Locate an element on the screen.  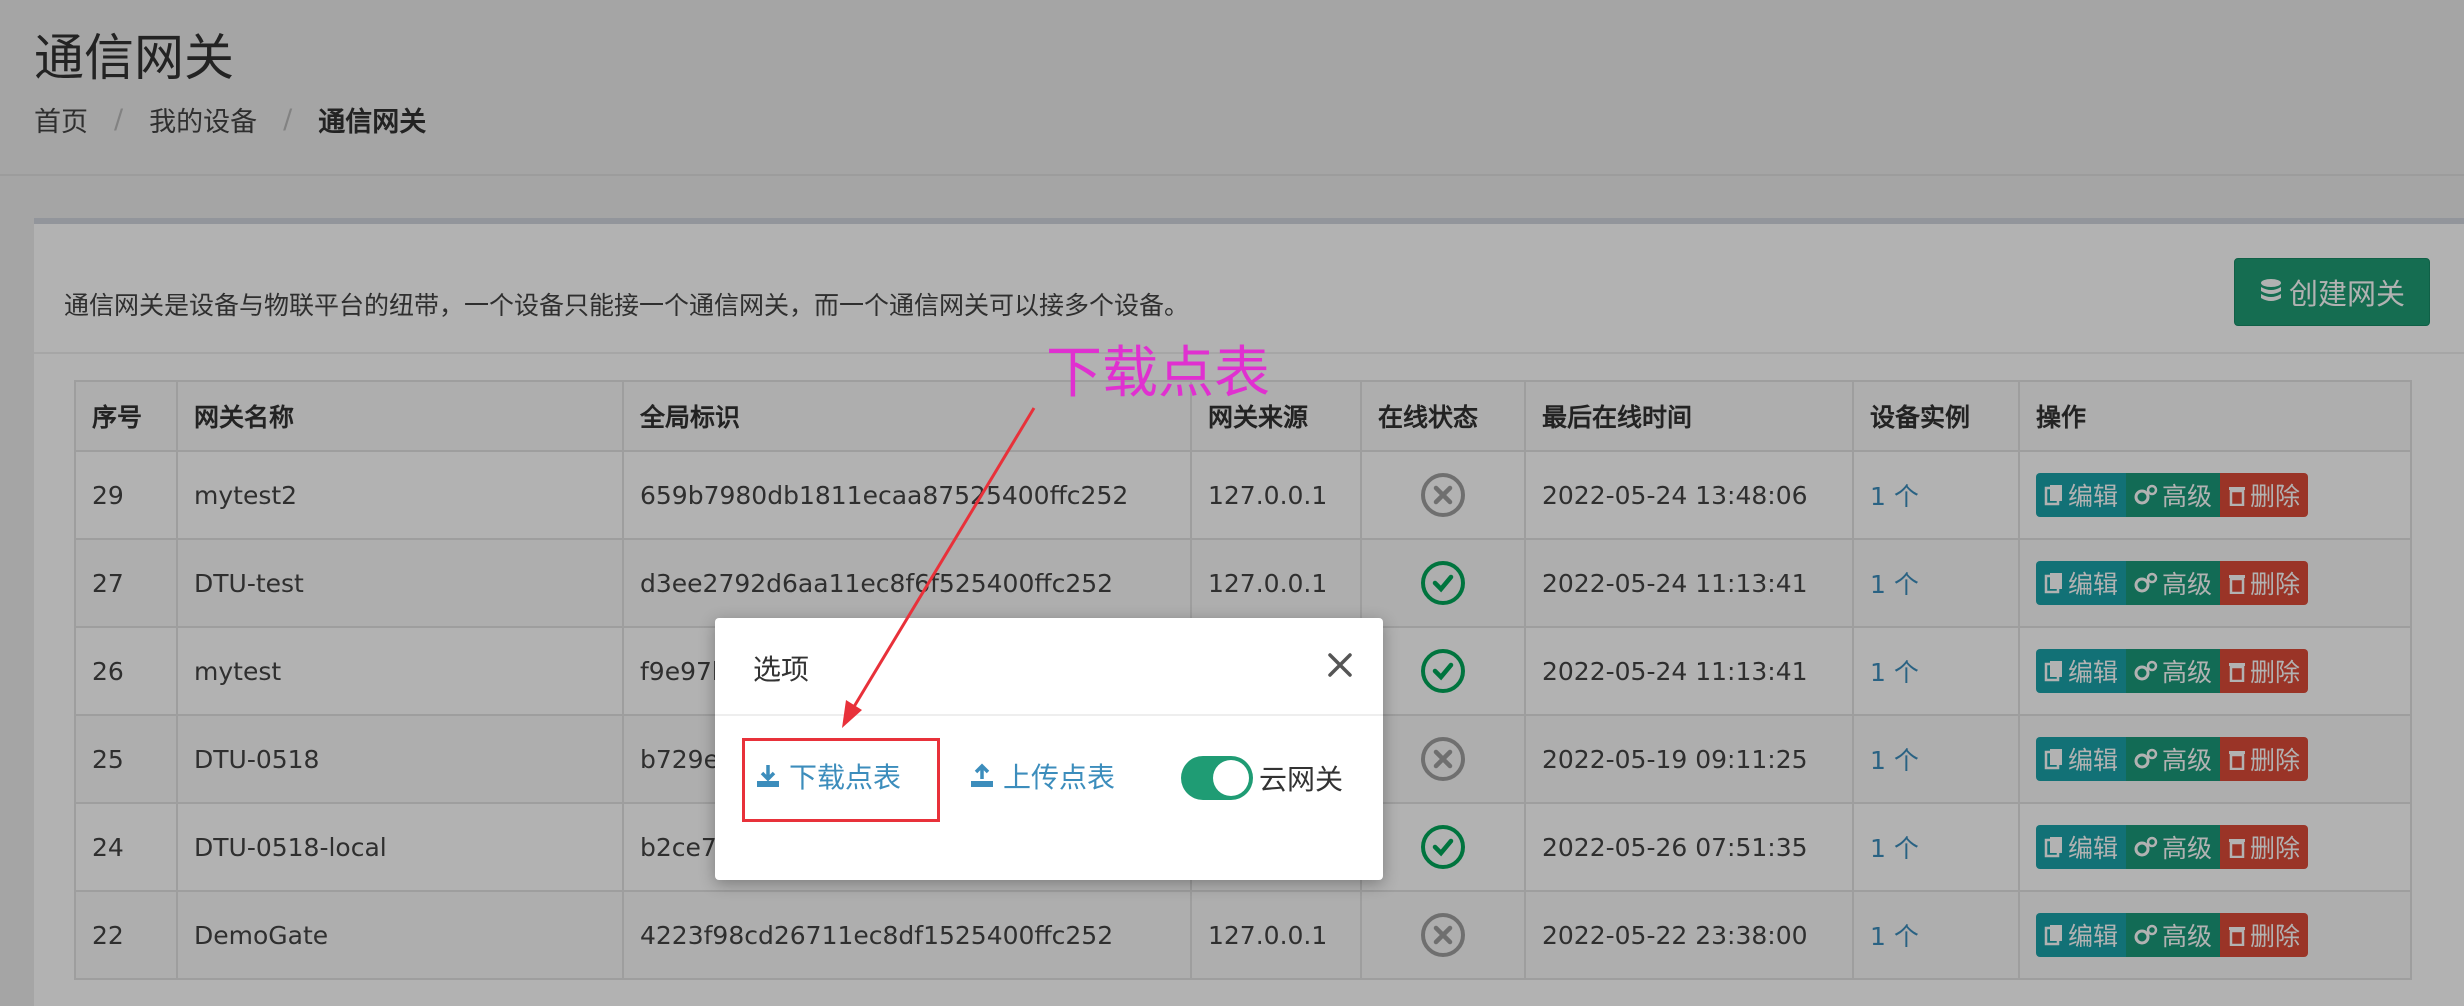
upload-points-link: 上传点表 is located at coordinates (1042, 776).